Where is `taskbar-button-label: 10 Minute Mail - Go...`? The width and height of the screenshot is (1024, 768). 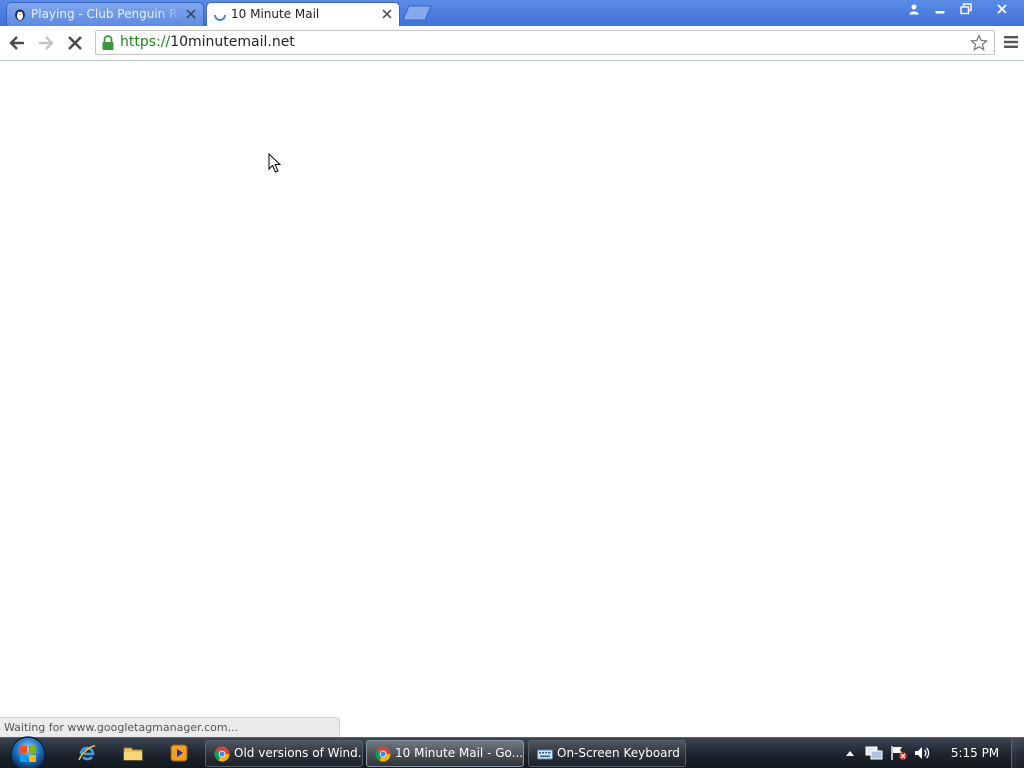 taskbar-button-label: 10 Minute Mail - Go... is located at coordinates (459, 753).